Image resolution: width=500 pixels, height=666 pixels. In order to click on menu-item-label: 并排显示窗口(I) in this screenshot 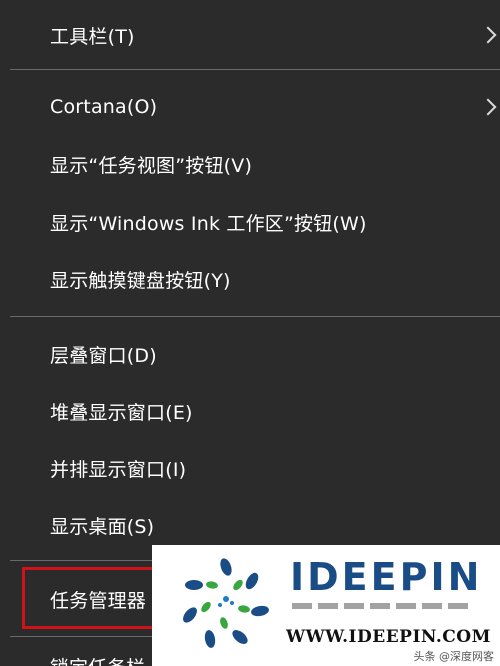, I will do `click(118, 469)`.